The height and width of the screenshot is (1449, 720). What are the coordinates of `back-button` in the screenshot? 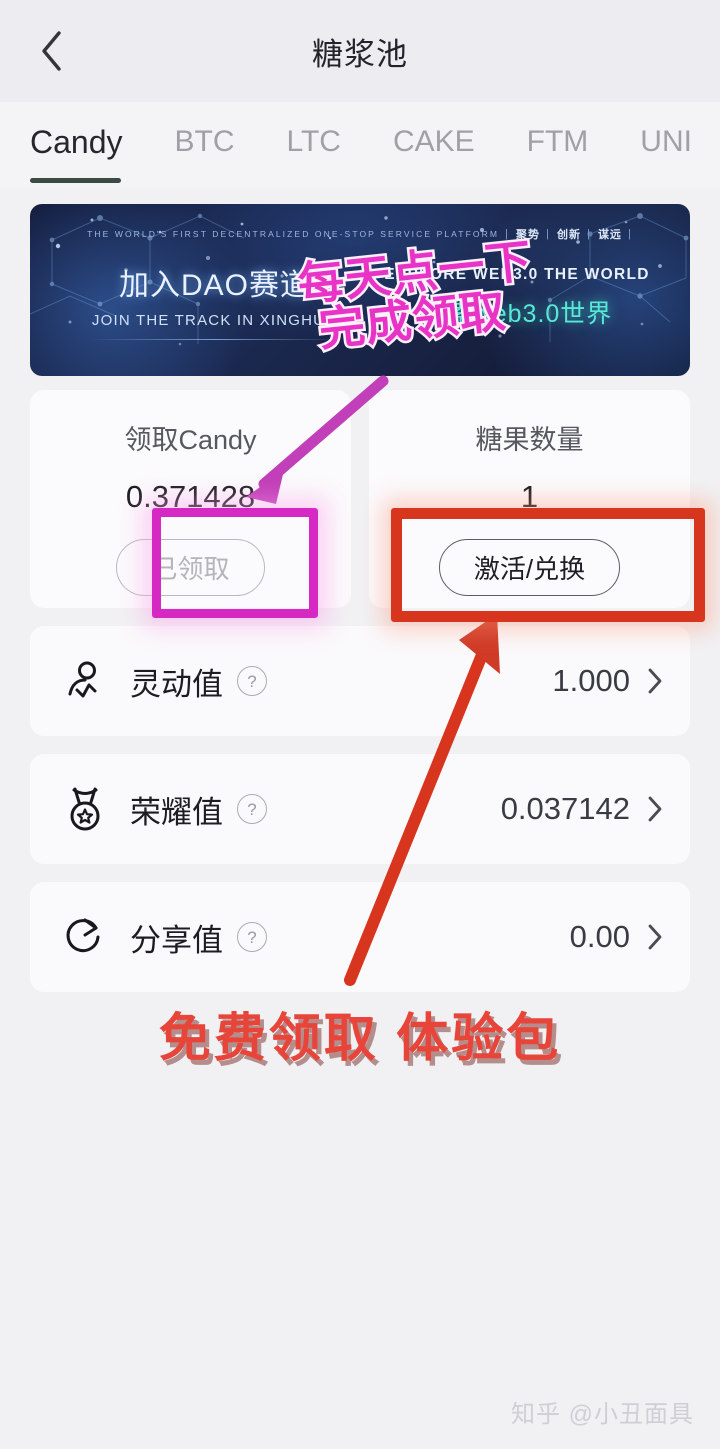 It's located at (51, 51).